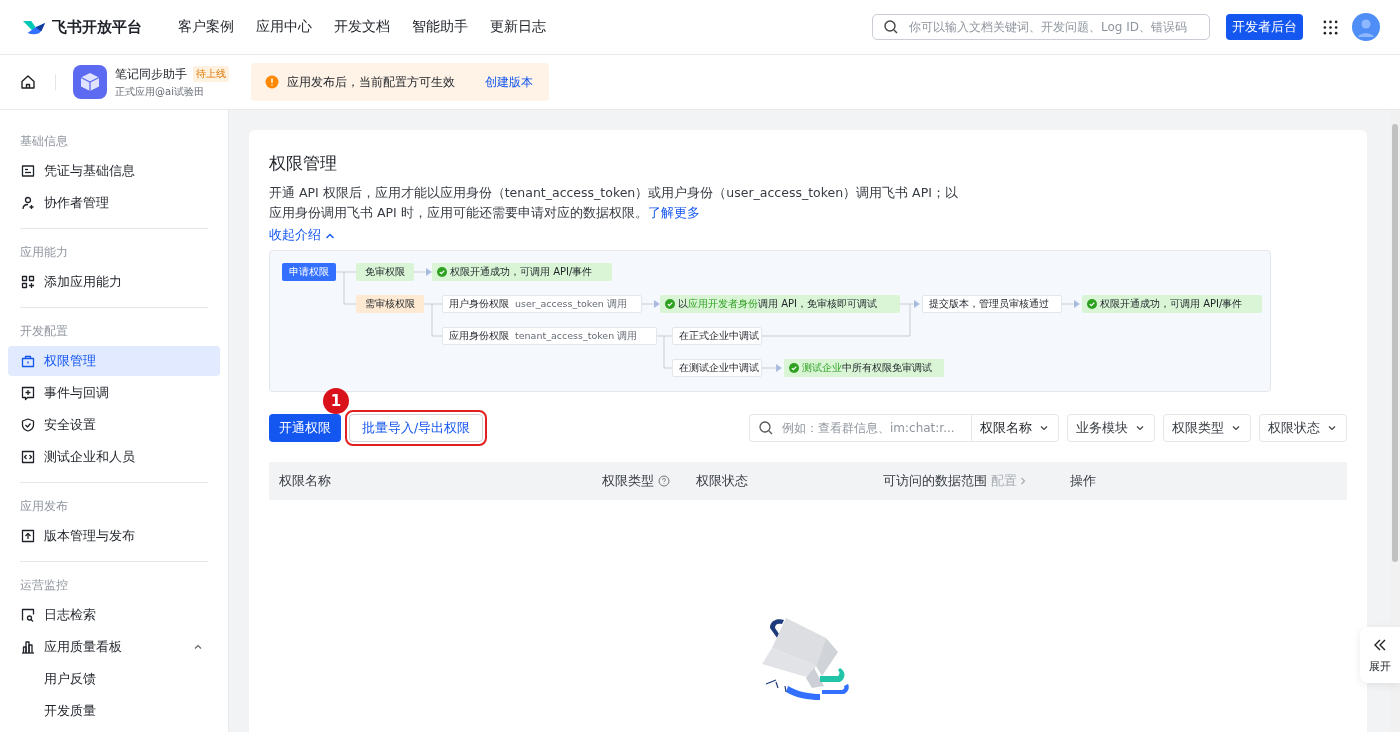 Image resolution: width=1400 pixels, height=732 pixels. I want to click on search-field: 你可以输入文档关键词、开发问题、Log ID、错误码, so click(1041, 27).